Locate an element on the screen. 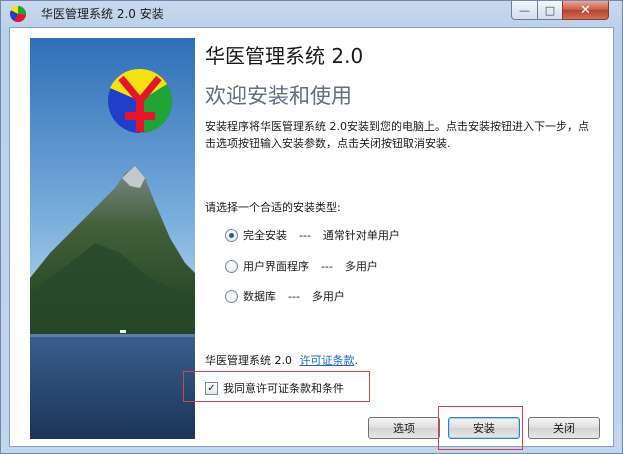 Image resolution: width=623 pixels, height=454 pixels. radio-button-checked is located at coordinates (231, 235).